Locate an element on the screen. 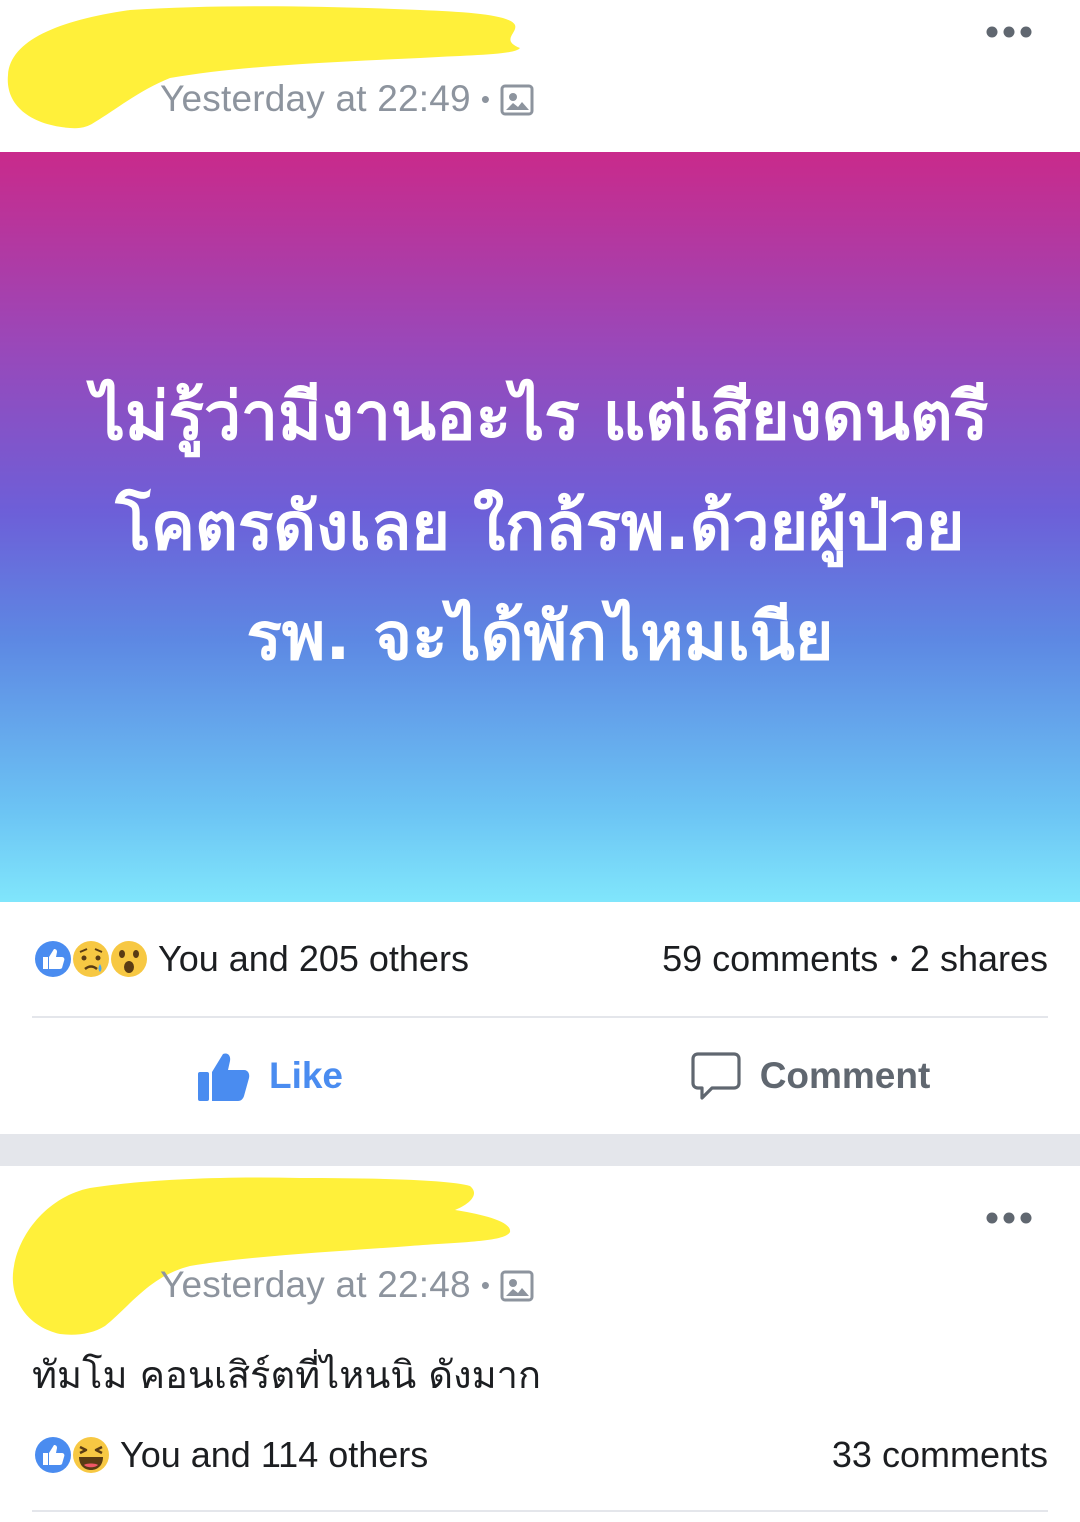 The width and height of the screenshot is (1080, 1522). reactions-summary: You and 114 others is located at coordinates (230, 1455).